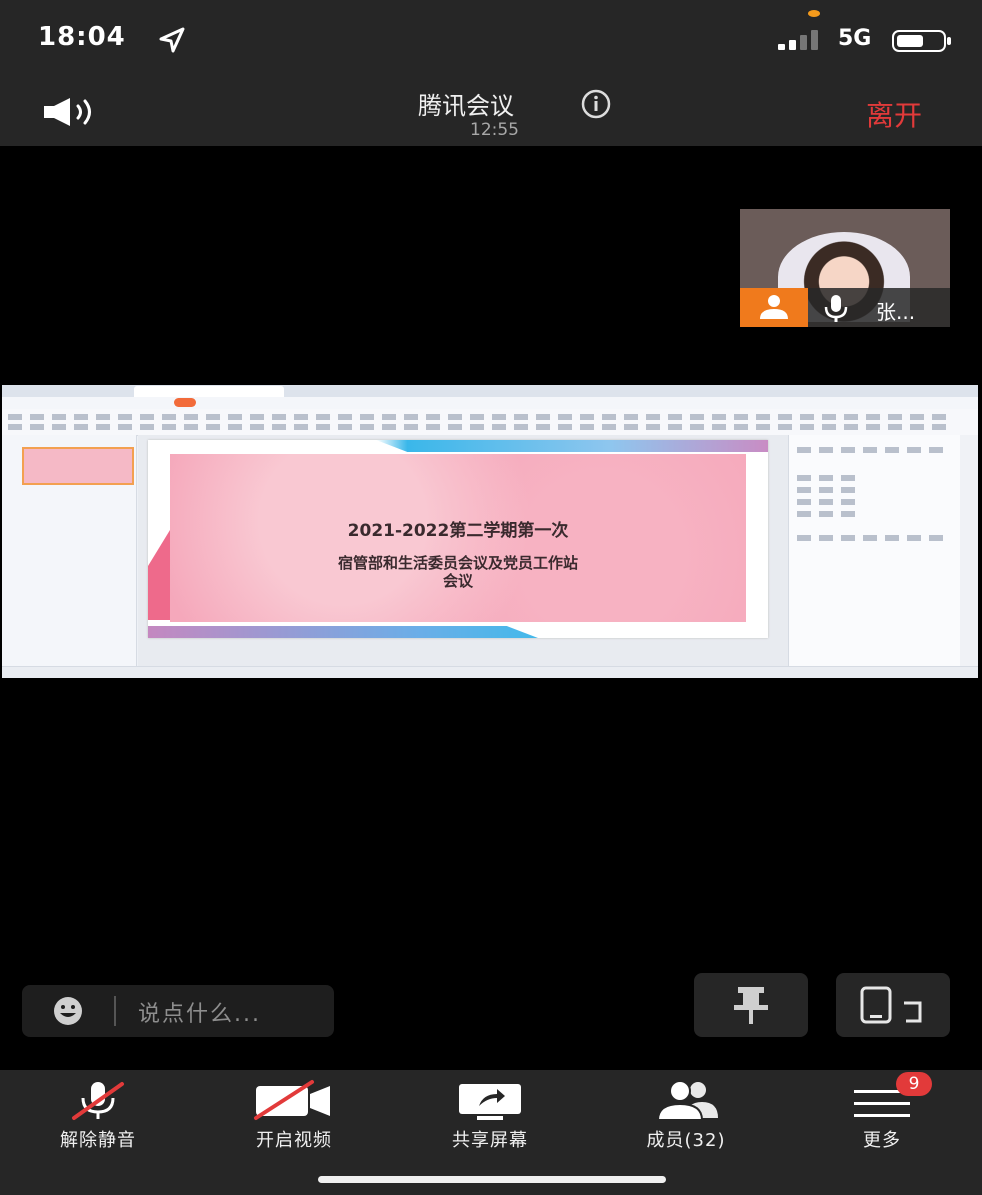 The height and width of the screenshot is (1195, 982). I want to click on document-tab, so click(209, 391).